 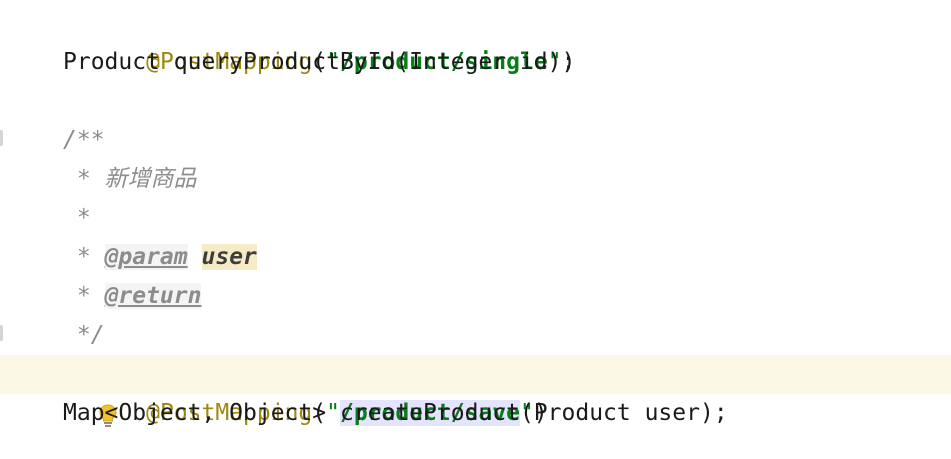 What do you see at coordinates (475, 257) in the screenshot?
I see `code-line-7: * @param user` at bounding box center [475, 257].